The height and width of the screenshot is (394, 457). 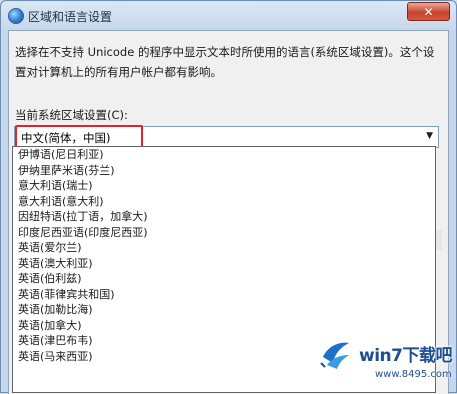 What do you see at coordinates (439, 240) in the screenshot?
I see `background-strip` at bounding box center [439, 240].